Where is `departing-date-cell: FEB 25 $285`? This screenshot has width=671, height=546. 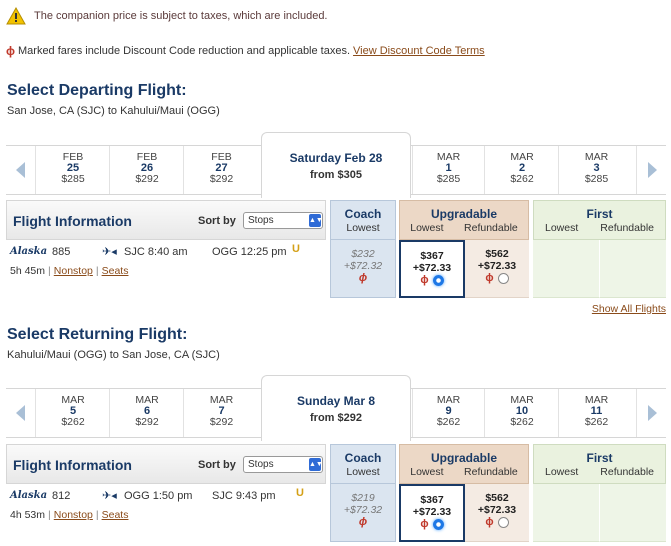
departing-date-cell: FEB 25 $285 is located at coordinates (73, 170).